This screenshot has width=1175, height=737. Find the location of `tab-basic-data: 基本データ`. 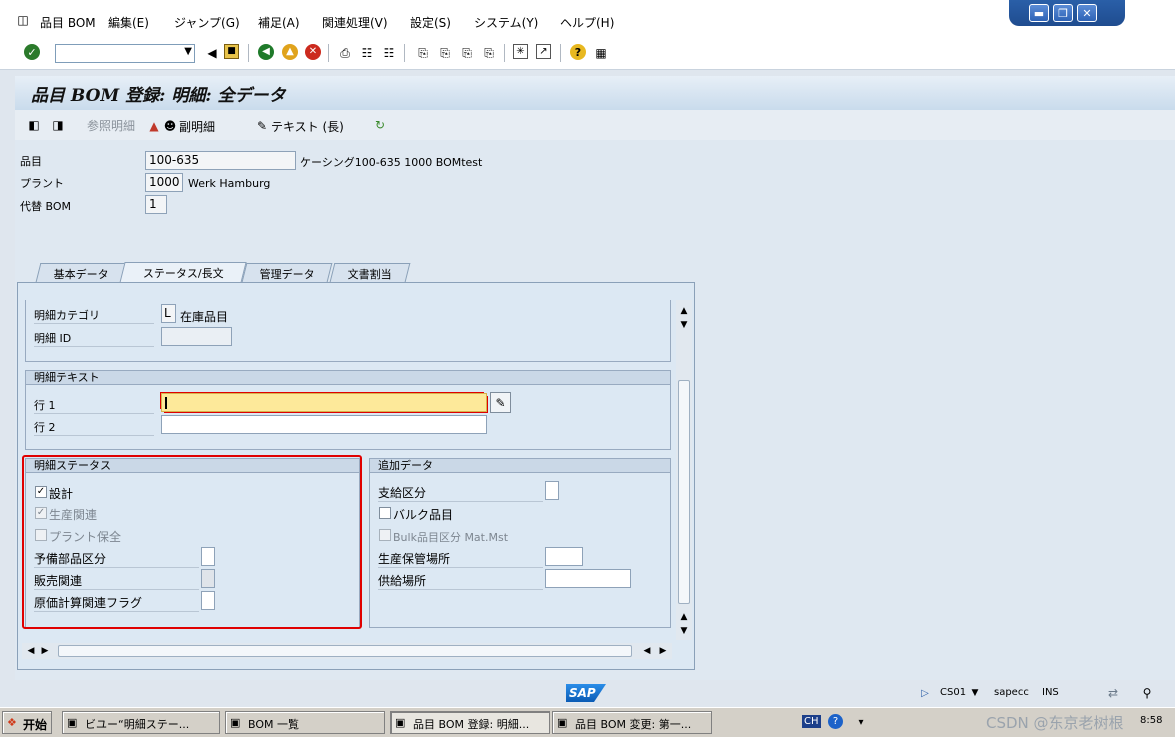

tab-basic-data: 基本データ is located at coordinates (81, 272).